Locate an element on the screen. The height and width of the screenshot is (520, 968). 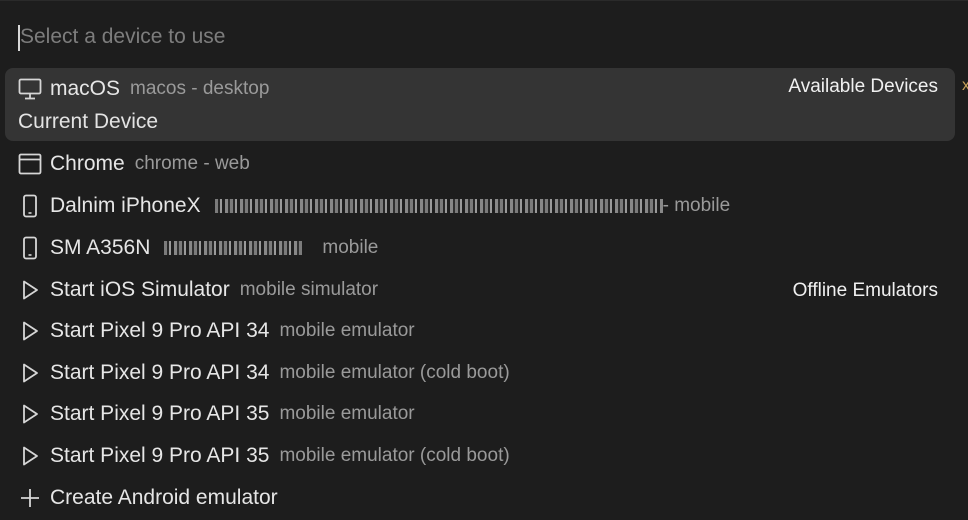
device-item-pixel-api34: Start Pixel 9 Pro API 34 mobile emulator is located at coordinates (480, 331).